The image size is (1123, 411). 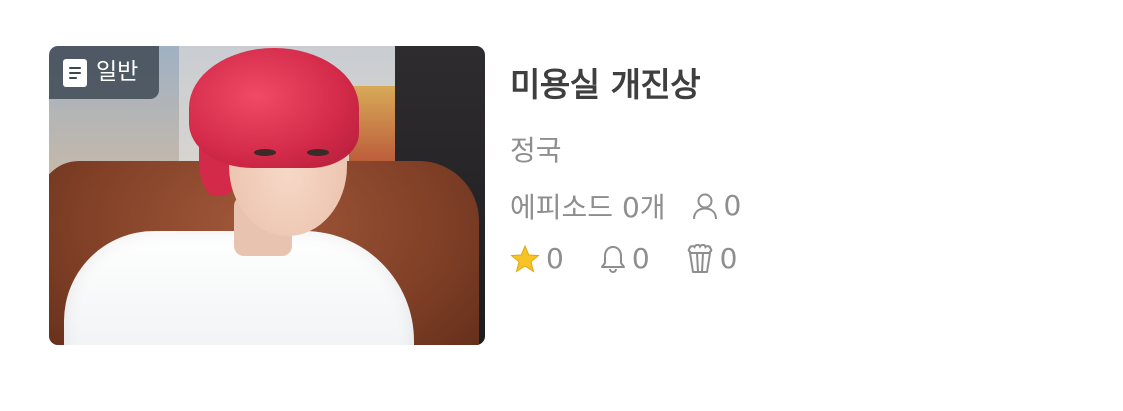 What do you see at coordinates (555, 258) in the screenshot?
I see `star-value: 0` at bounding box center [555, 258].